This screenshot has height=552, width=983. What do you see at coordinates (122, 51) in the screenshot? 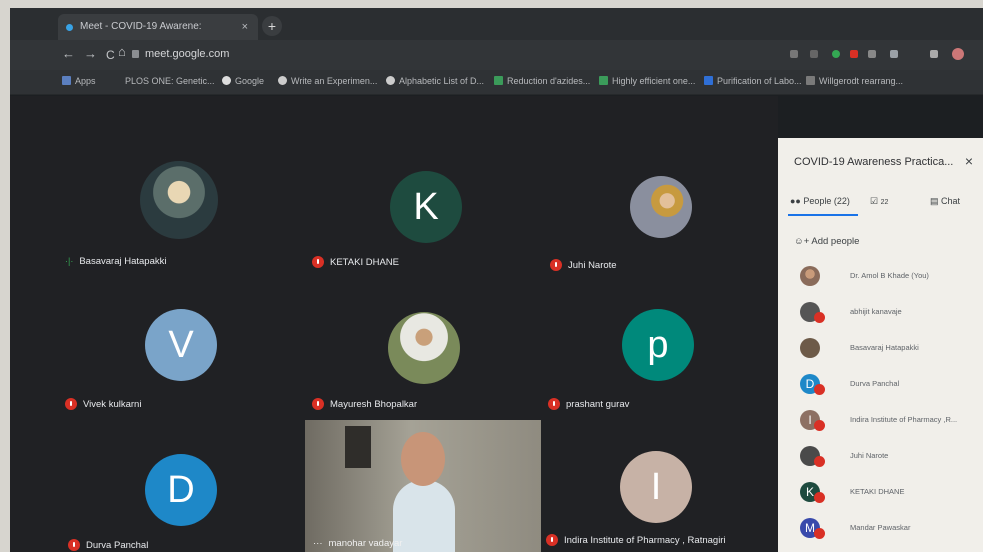
I see `home-icon: ⌂` at bounding box center [122, 51].